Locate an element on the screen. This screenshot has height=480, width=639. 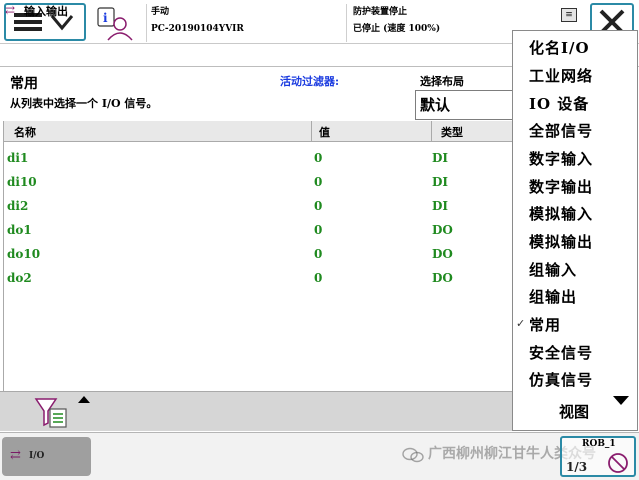
signal-name: di10 is located at coordinates (22, 182).